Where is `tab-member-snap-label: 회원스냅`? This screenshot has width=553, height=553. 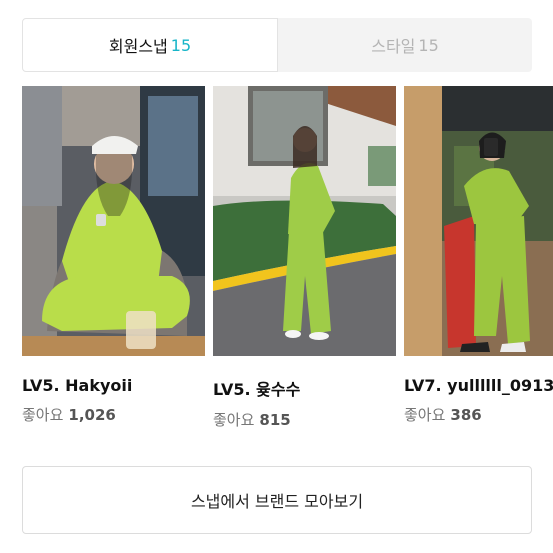 tab-member-snap-label: 회원스냅 is located at coordinates (138, 46).